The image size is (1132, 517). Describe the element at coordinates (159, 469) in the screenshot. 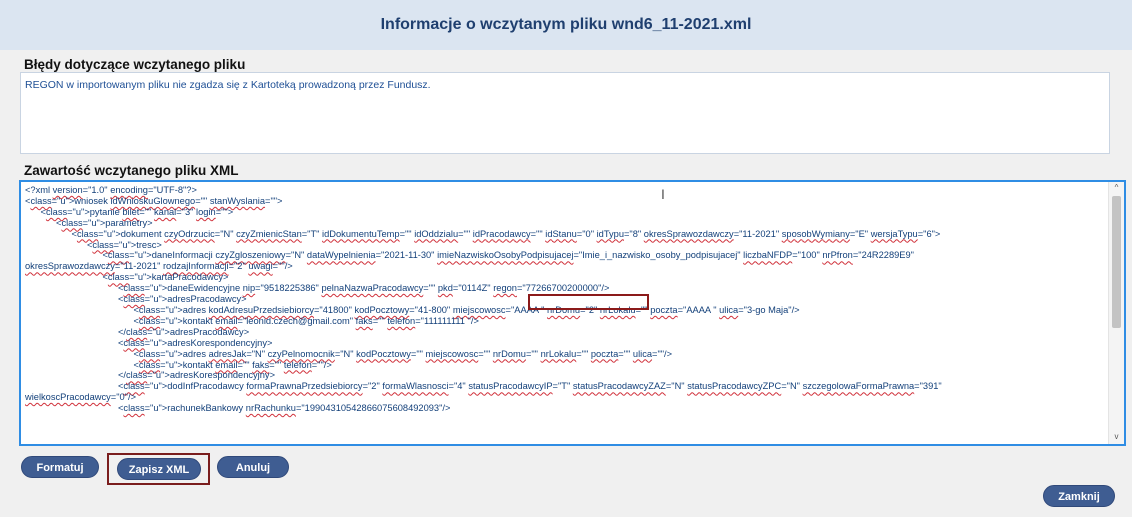

I see `save-xml-button: Zapisz XML` at that location.